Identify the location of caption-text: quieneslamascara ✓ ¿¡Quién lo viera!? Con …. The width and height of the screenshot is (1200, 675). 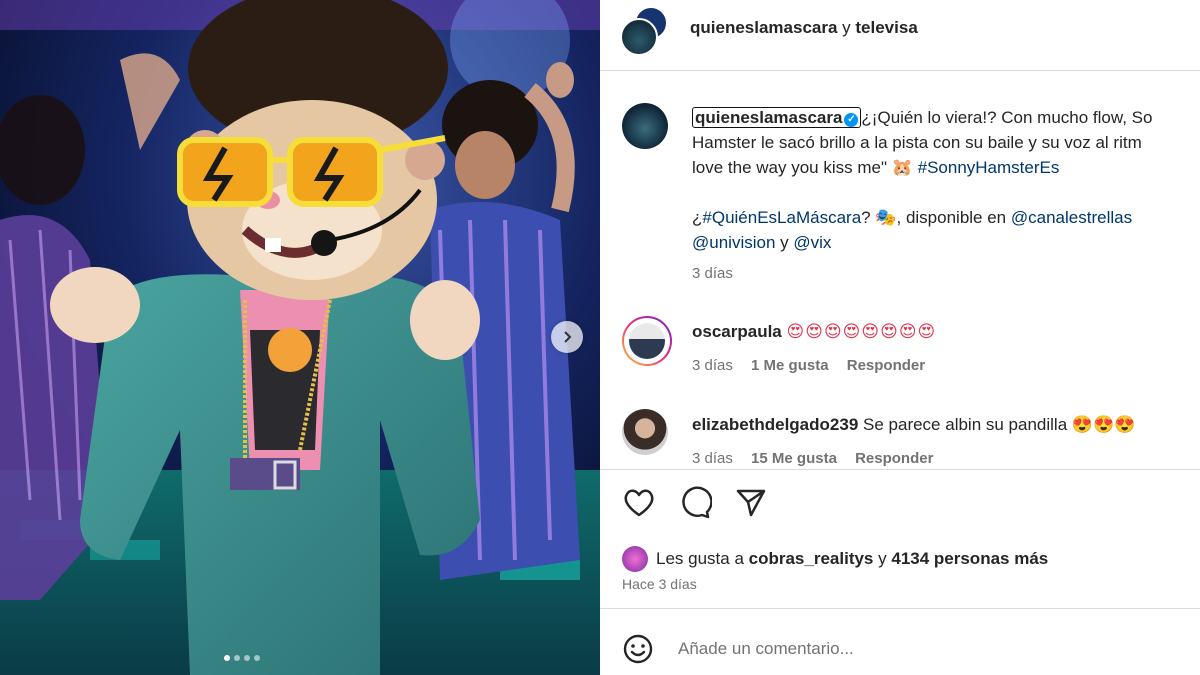
(946, 180).